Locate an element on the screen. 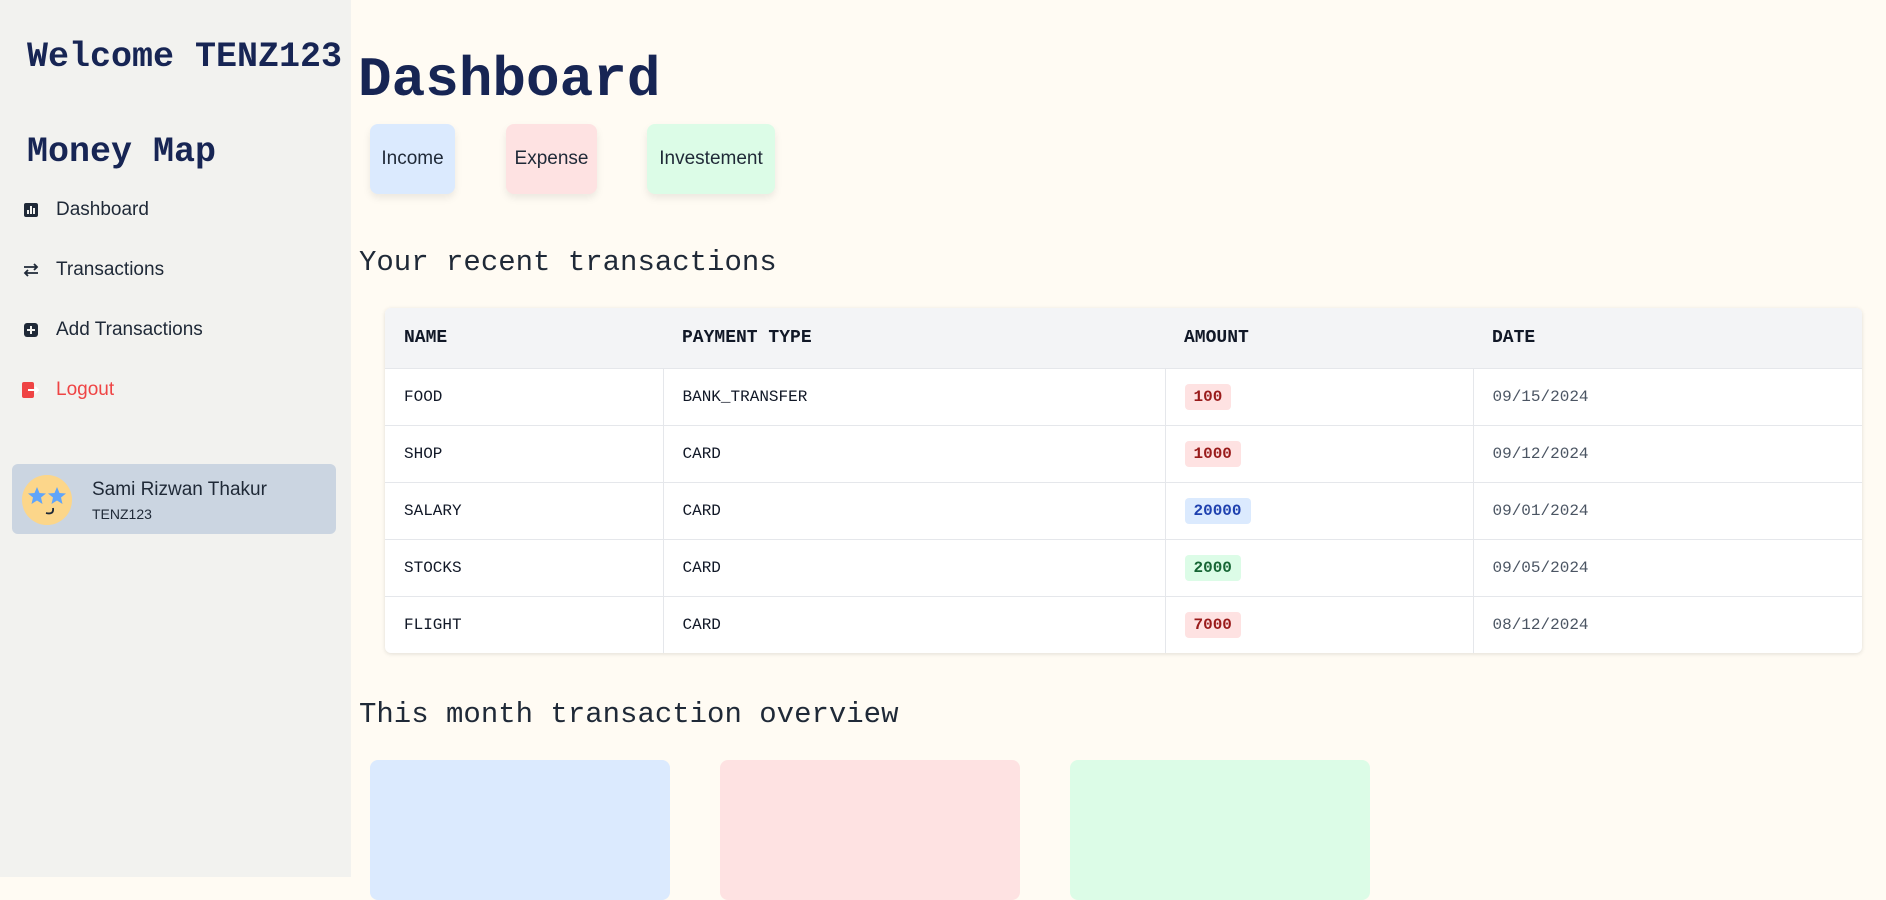  profile-username: TENZ123 is located at coordinates (122, 514).